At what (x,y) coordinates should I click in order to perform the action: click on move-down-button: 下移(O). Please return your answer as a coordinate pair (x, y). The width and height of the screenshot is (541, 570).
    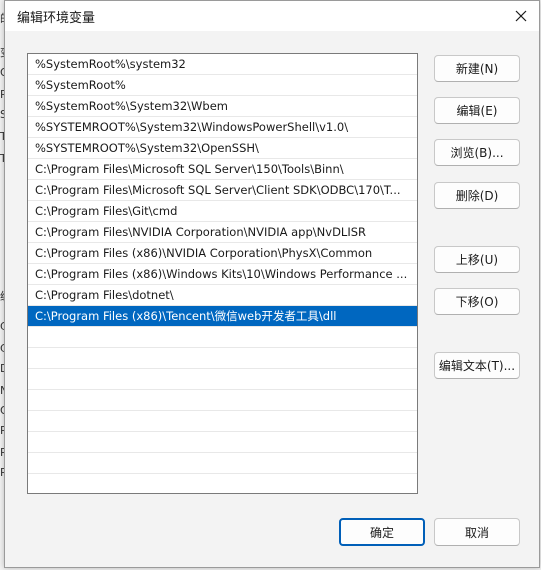
    Looking at the image, I should click on (477, 301).